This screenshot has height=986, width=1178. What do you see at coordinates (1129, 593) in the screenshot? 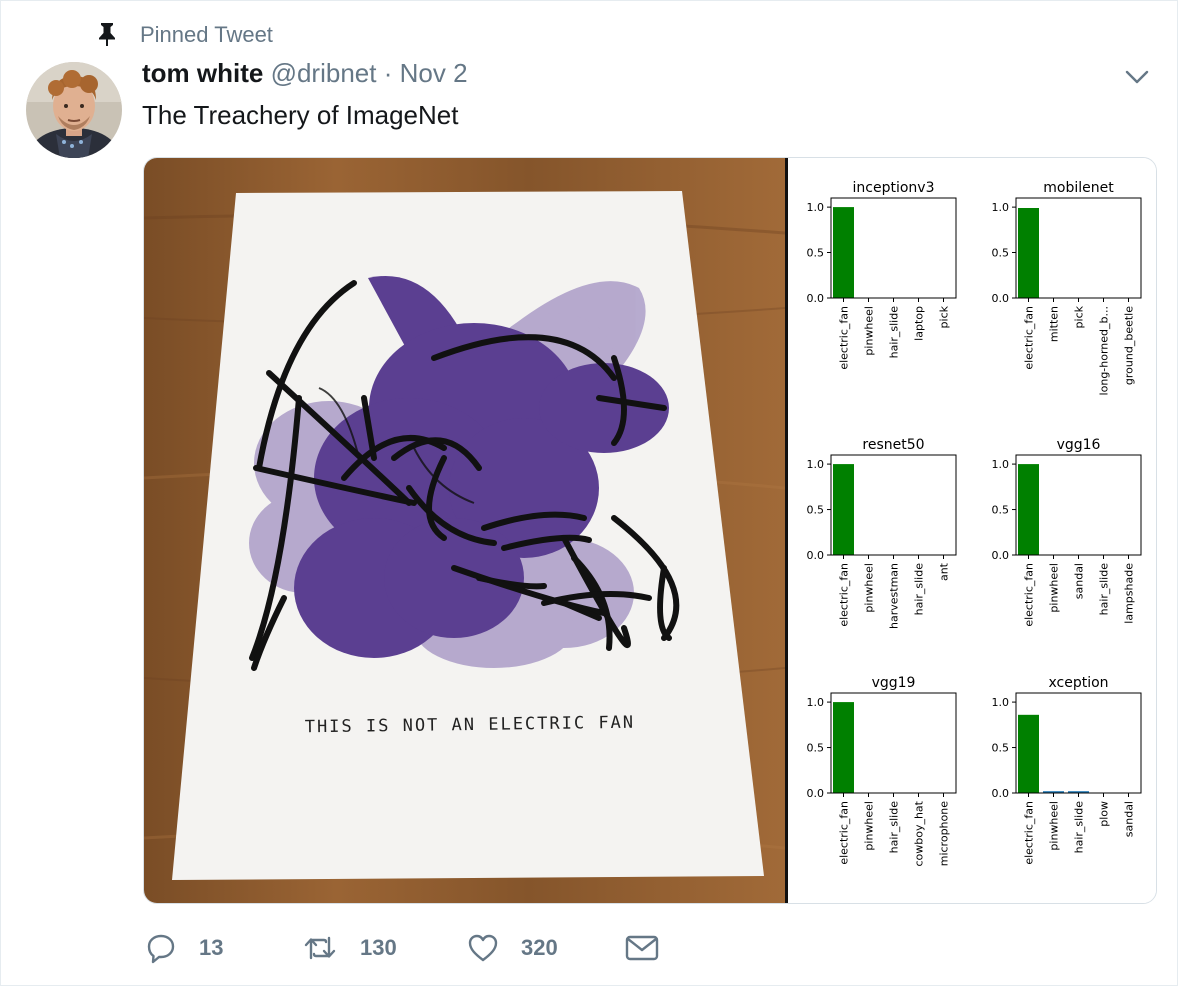
I see `x-tick-label: lampshade` at bounding box center [1129, 593].